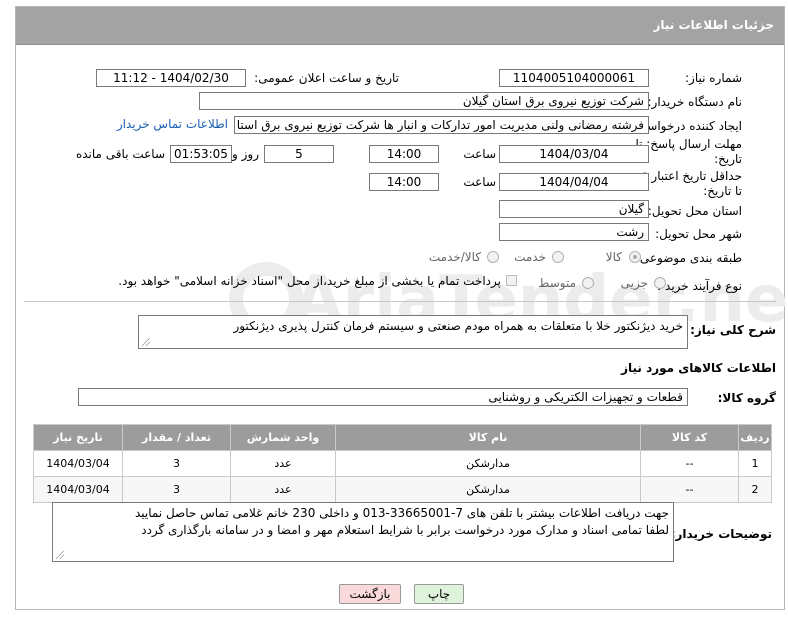  What do you see at coordinates (511, 280) in the screenshot?
I see `treasury-payment-checkbox` at bounding box center [511, 280].